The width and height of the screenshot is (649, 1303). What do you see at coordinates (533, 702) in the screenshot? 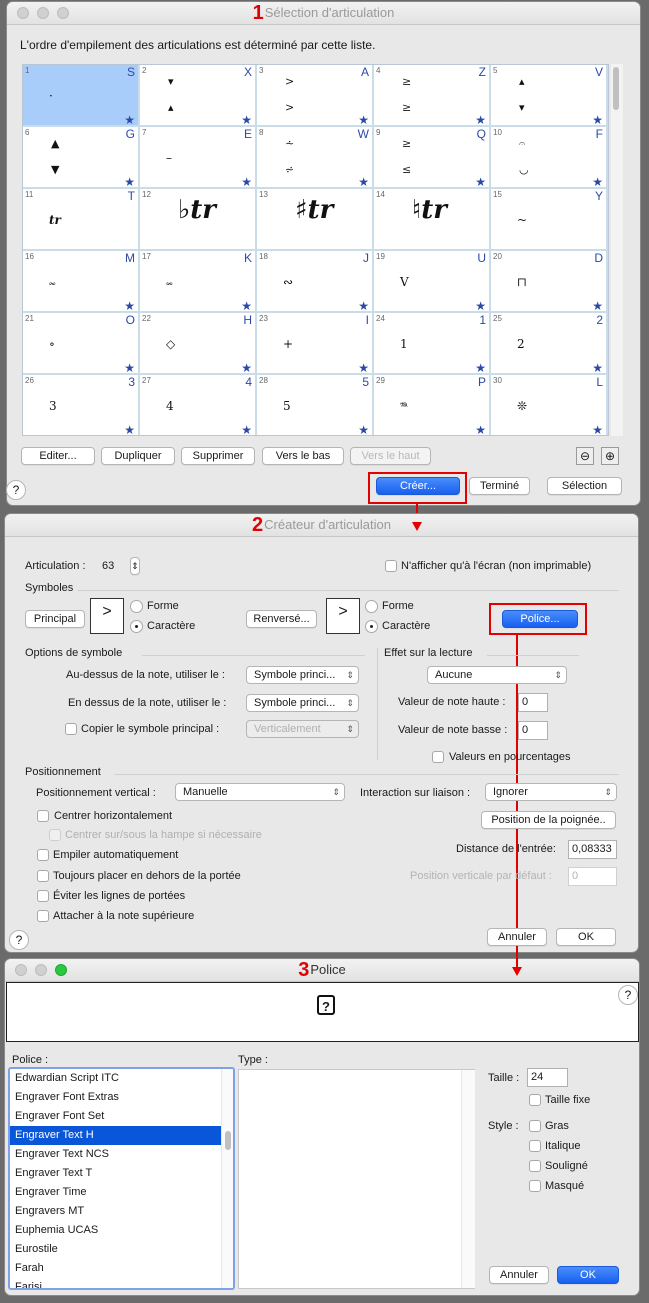
I see `top-note-field: 0` at bounding box center [533, 702].